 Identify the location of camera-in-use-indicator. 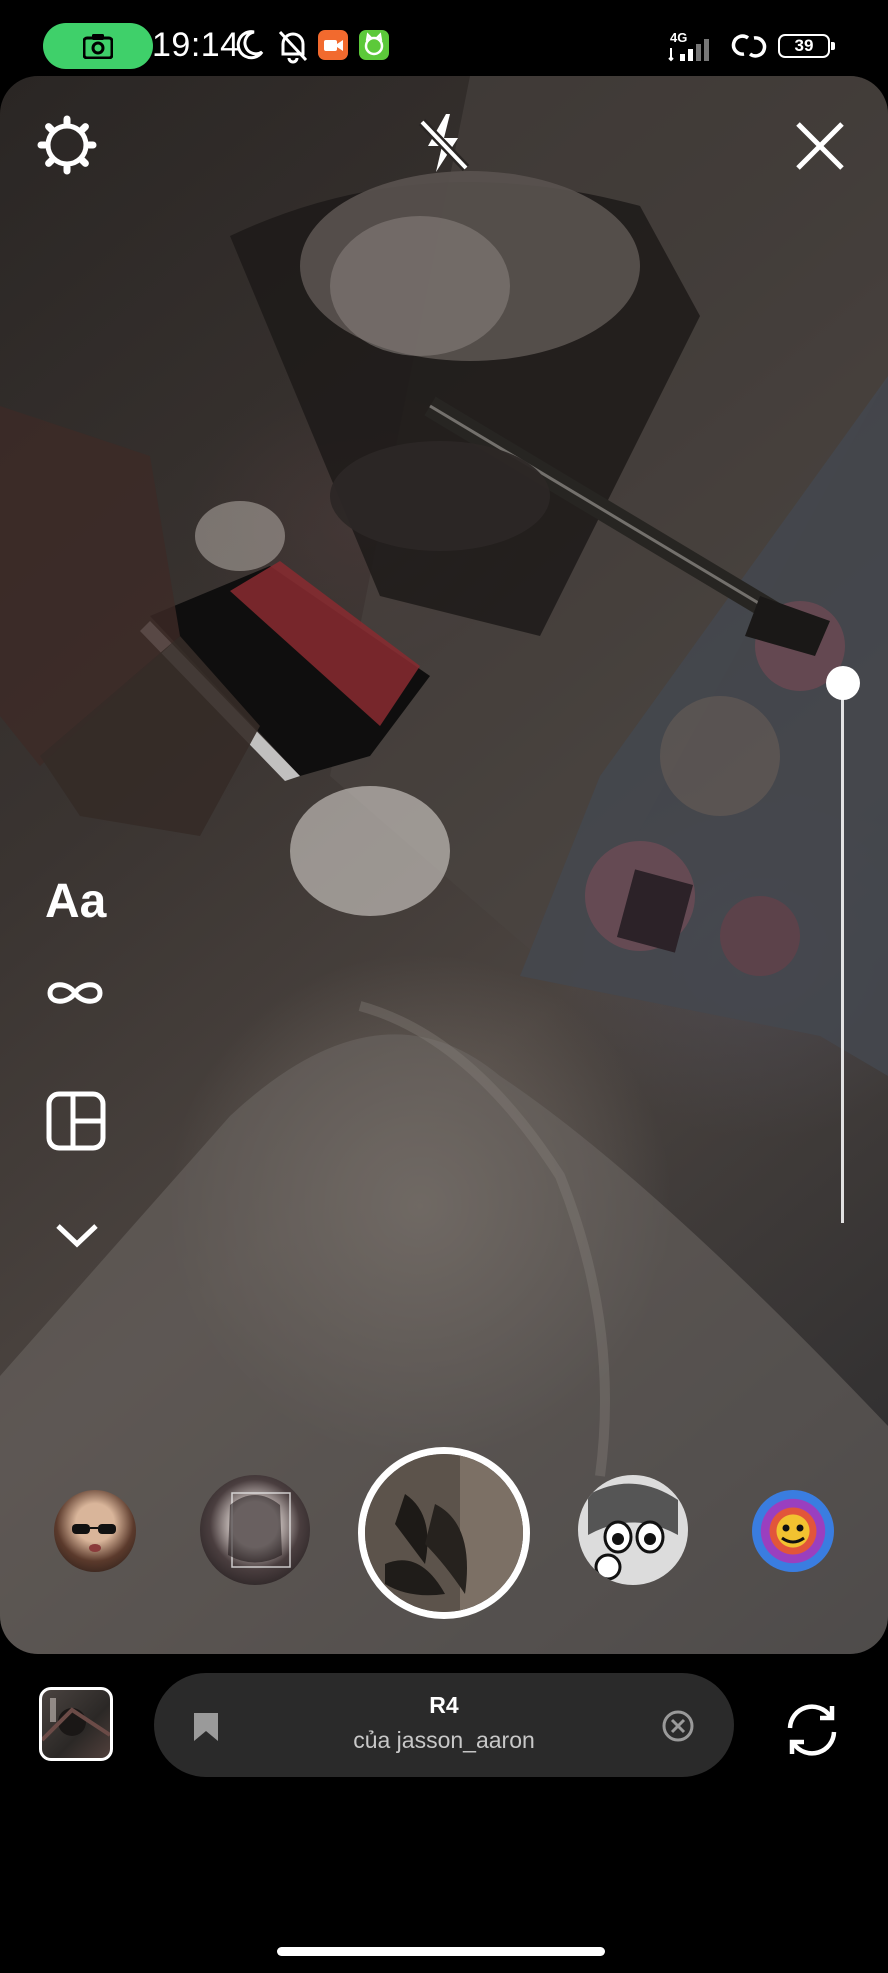
(98, 46).